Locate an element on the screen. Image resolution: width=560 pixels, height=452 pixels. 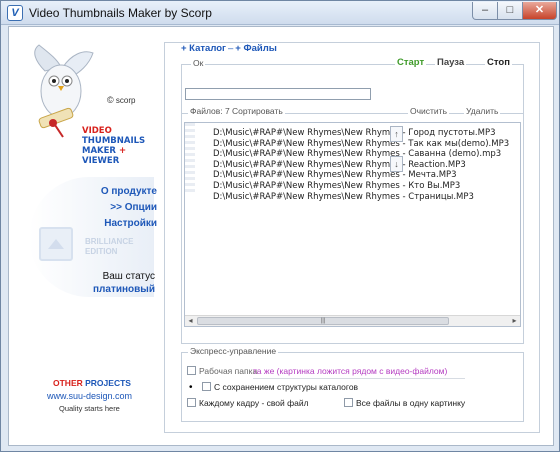
progress-bar is located at coordinates (278, 94).